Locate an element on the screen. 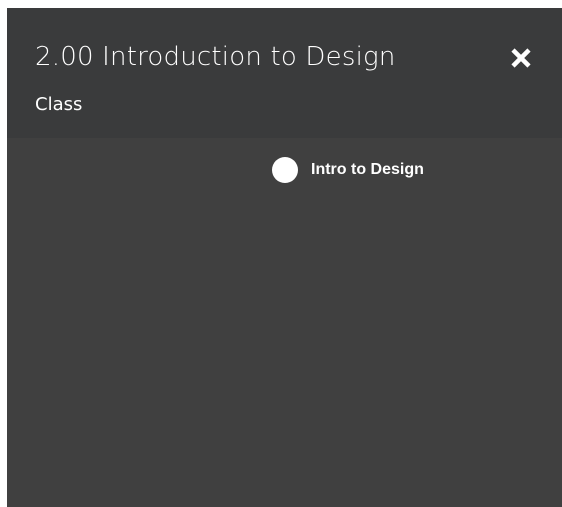  close-button is located at coordinates (521, 58).